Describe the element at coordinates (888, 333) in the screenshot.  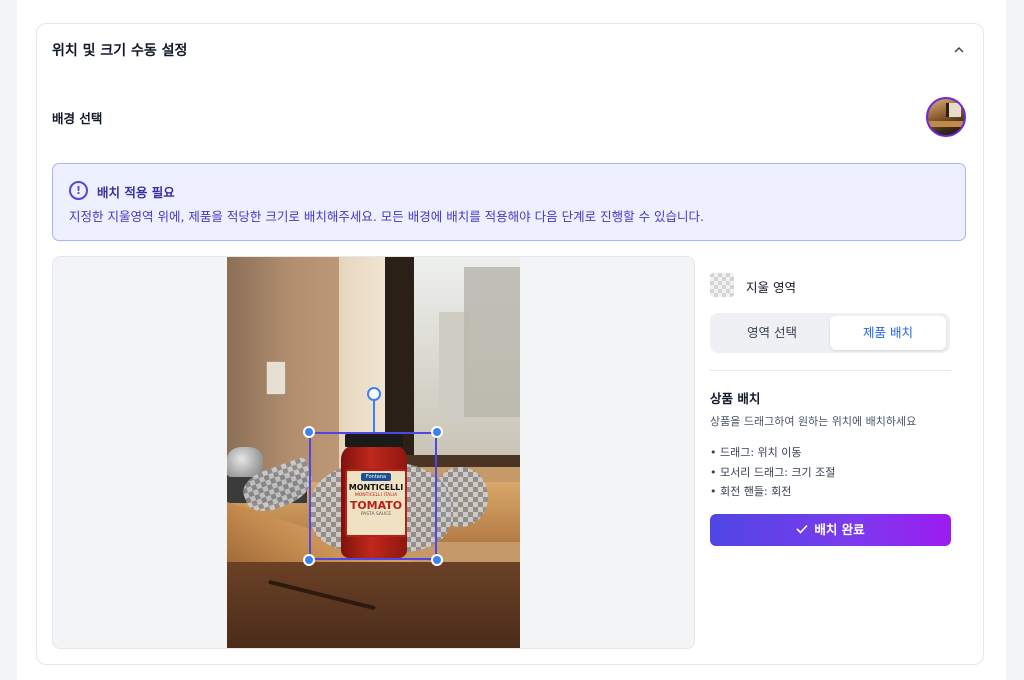
I see `tab-product-placement: 제품 배치` at that location.